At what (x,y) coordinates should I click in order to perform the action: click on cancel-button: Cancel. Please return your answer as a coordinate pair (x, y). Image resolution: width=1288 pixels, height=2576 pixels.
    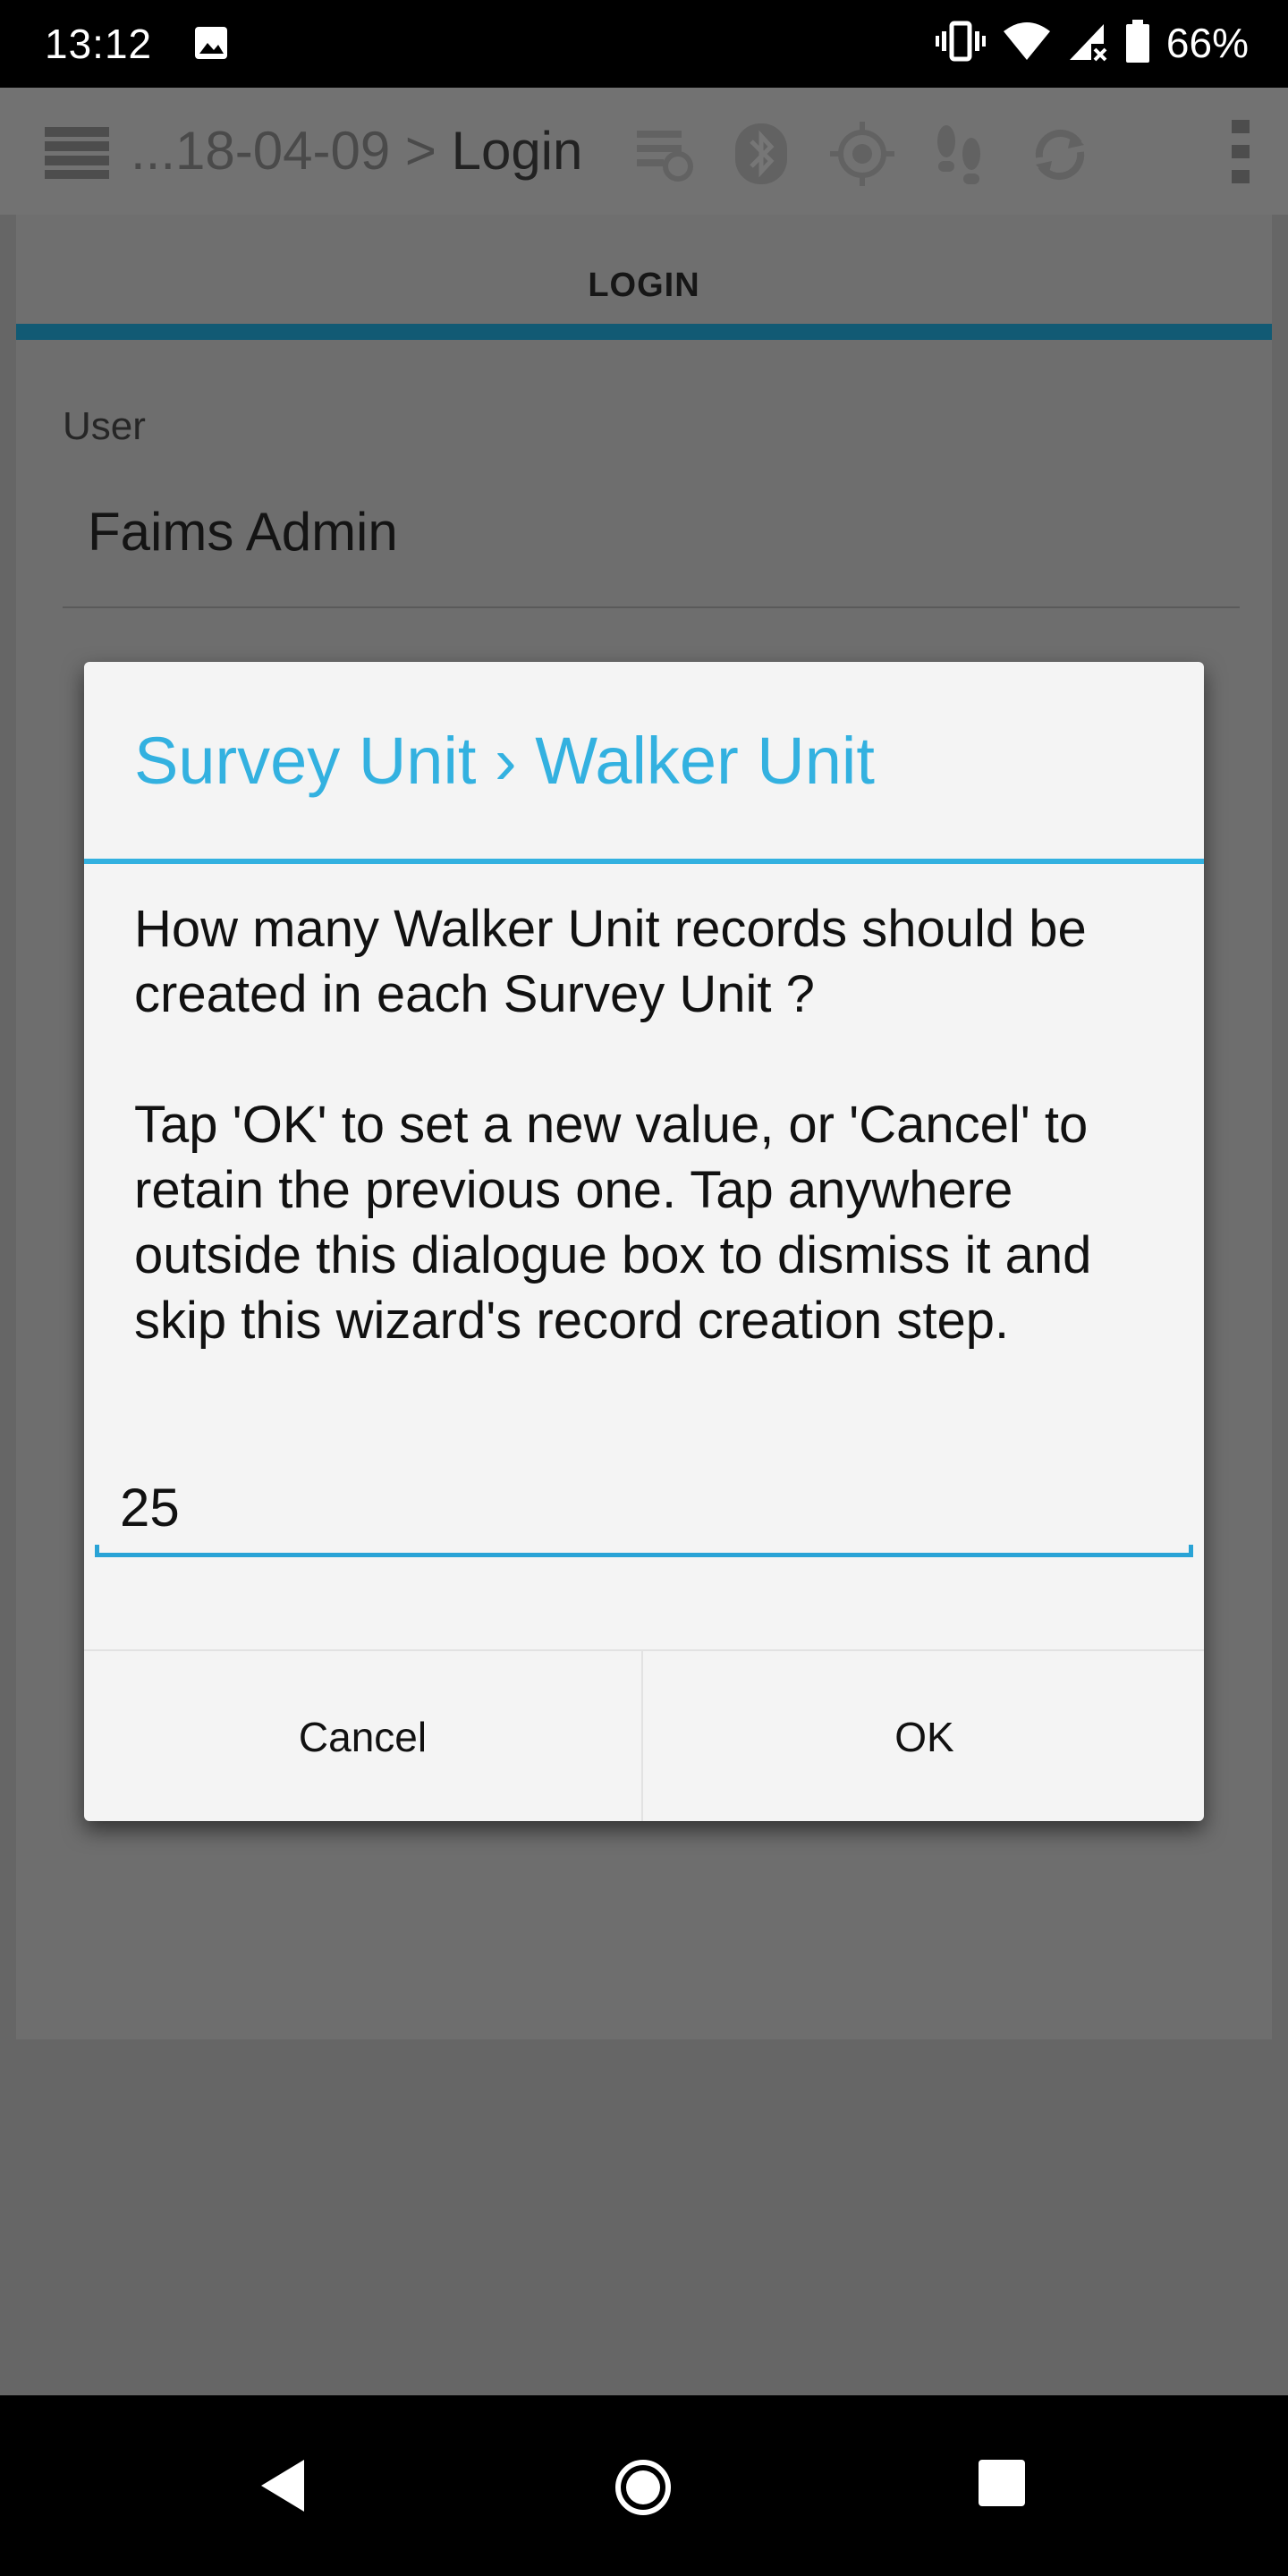
    Looking at the image, I should click on (363, 1736).